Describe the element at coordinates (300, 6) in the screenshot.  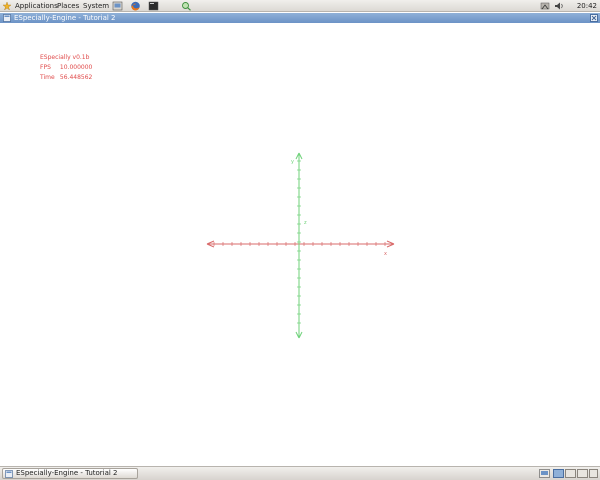
I see `top-panel: Applications Places System 20:42` at that location.